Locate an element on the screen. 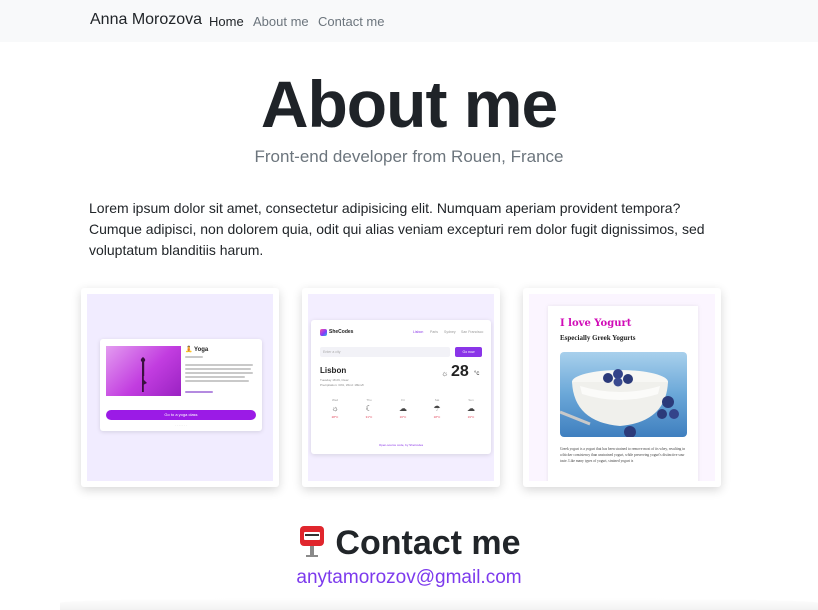 The width and height of the screenshot is (818, 610). yoga-link-line is located at coordinates (199, 392).